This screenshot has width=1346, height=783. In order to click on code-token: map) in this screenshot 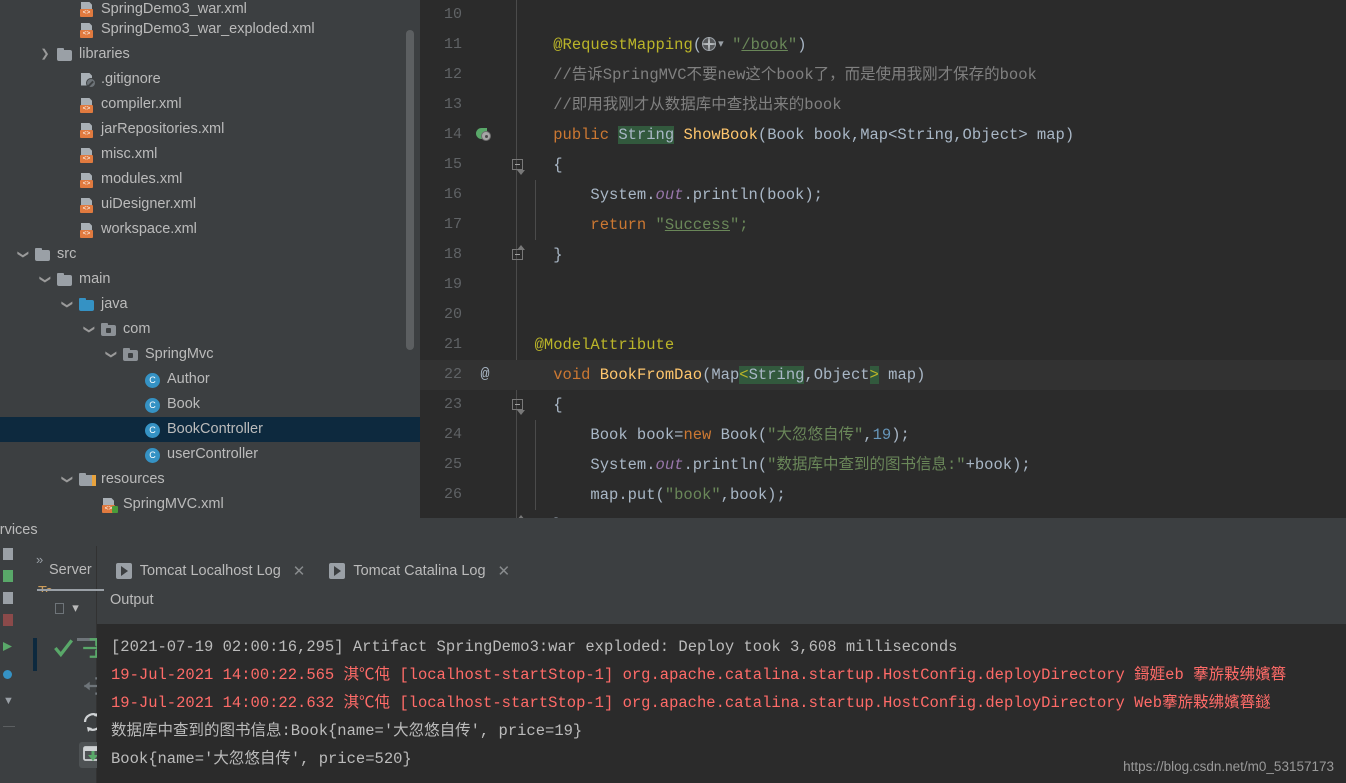, I will do `click(902, 375)`.